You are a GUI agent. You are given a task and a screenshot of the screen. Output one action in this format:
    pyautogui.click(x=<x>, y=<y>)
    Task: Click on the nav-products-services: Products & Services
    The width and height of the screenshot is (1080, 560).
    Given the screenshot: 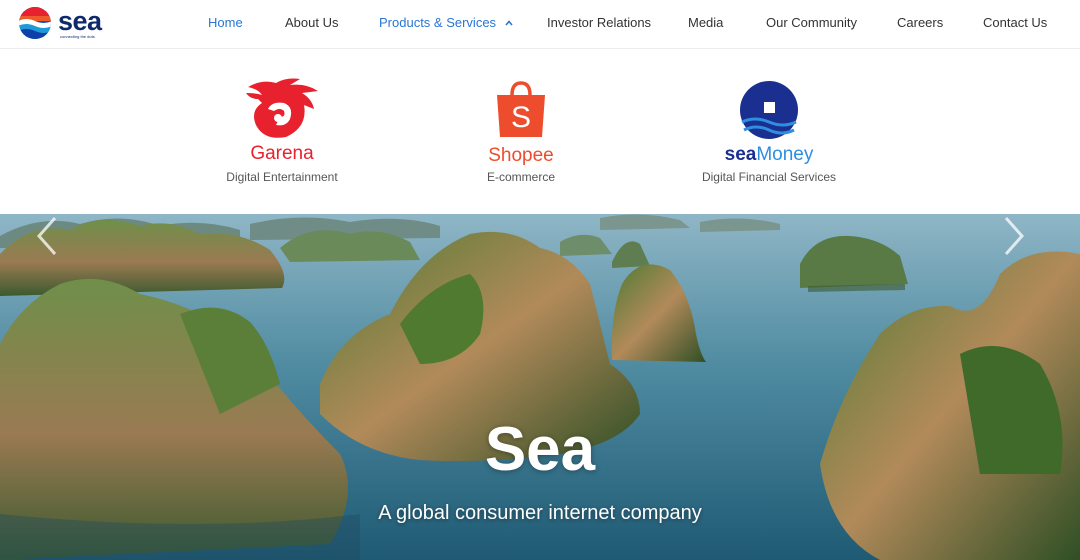 What is the action you would take?
    pyautogui.click(x=446, y=23)
    